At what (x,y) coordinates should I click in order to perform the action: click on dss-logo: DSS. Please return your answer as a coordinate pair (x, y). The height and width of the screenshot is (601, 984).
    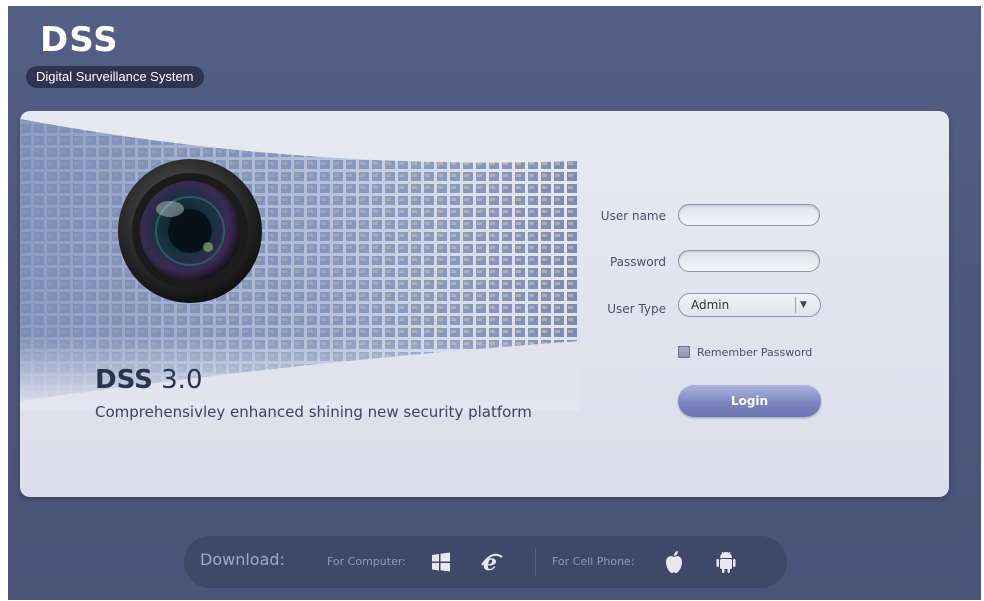
    Looking at the image, I should click on (79, 40).